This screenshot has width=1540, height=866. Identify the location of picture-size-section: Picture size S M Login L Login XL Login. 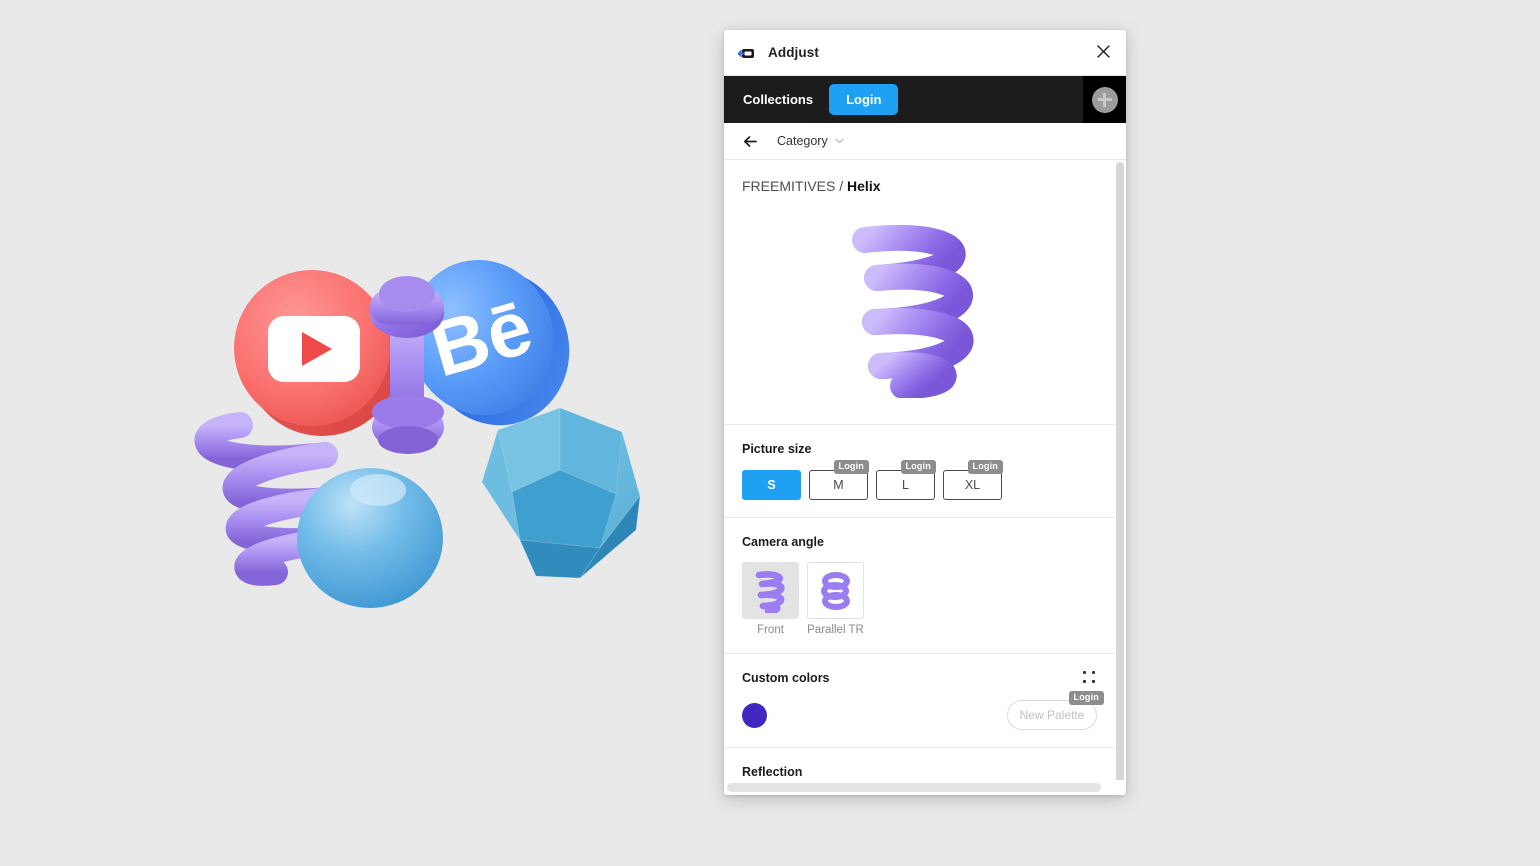
(919, 471).